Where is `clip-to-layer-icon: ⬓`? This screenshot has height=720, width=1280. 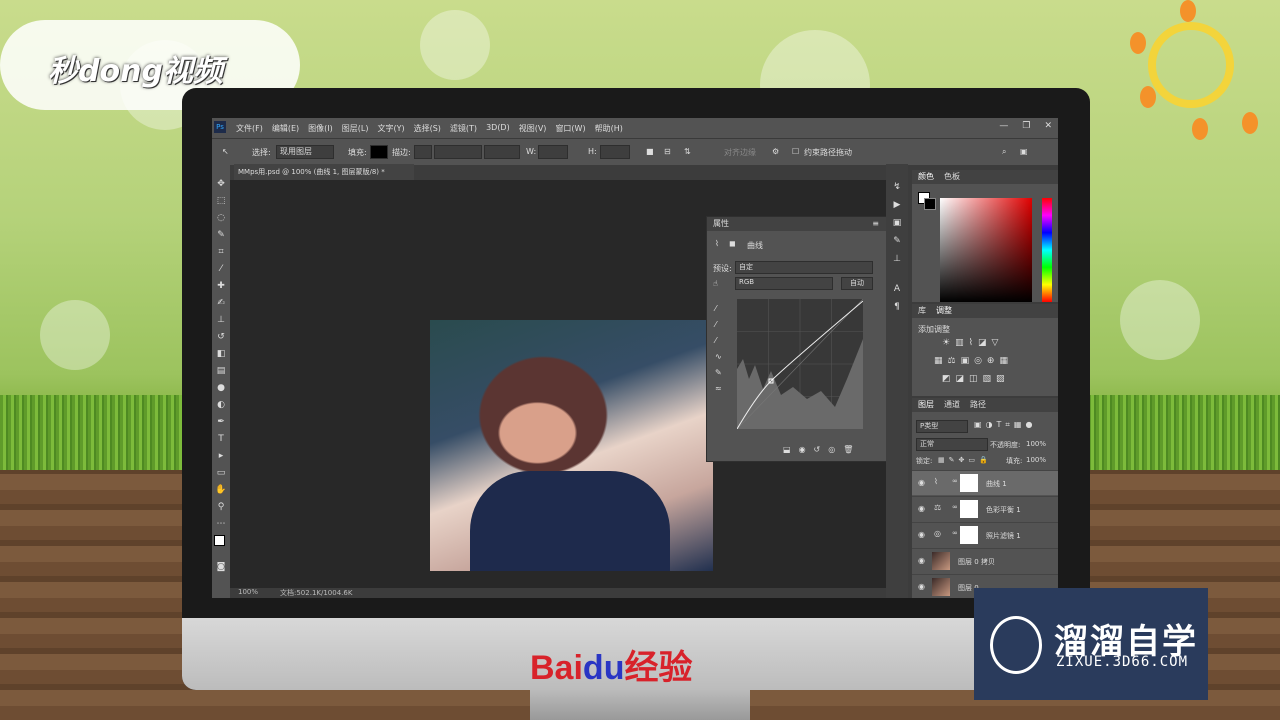 clip-to-layer-icon: ⬓ is located at coordinates (787, 449).